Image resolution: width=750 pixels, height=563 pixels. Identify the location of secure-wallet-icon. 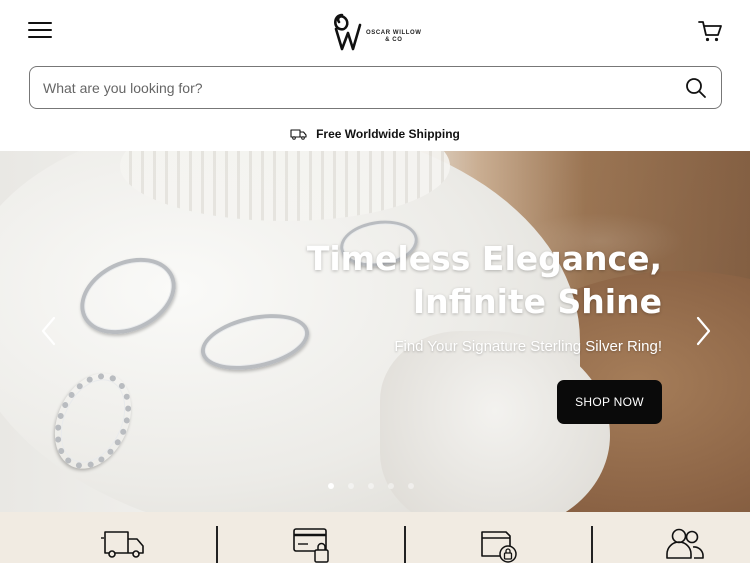
(499, 547).